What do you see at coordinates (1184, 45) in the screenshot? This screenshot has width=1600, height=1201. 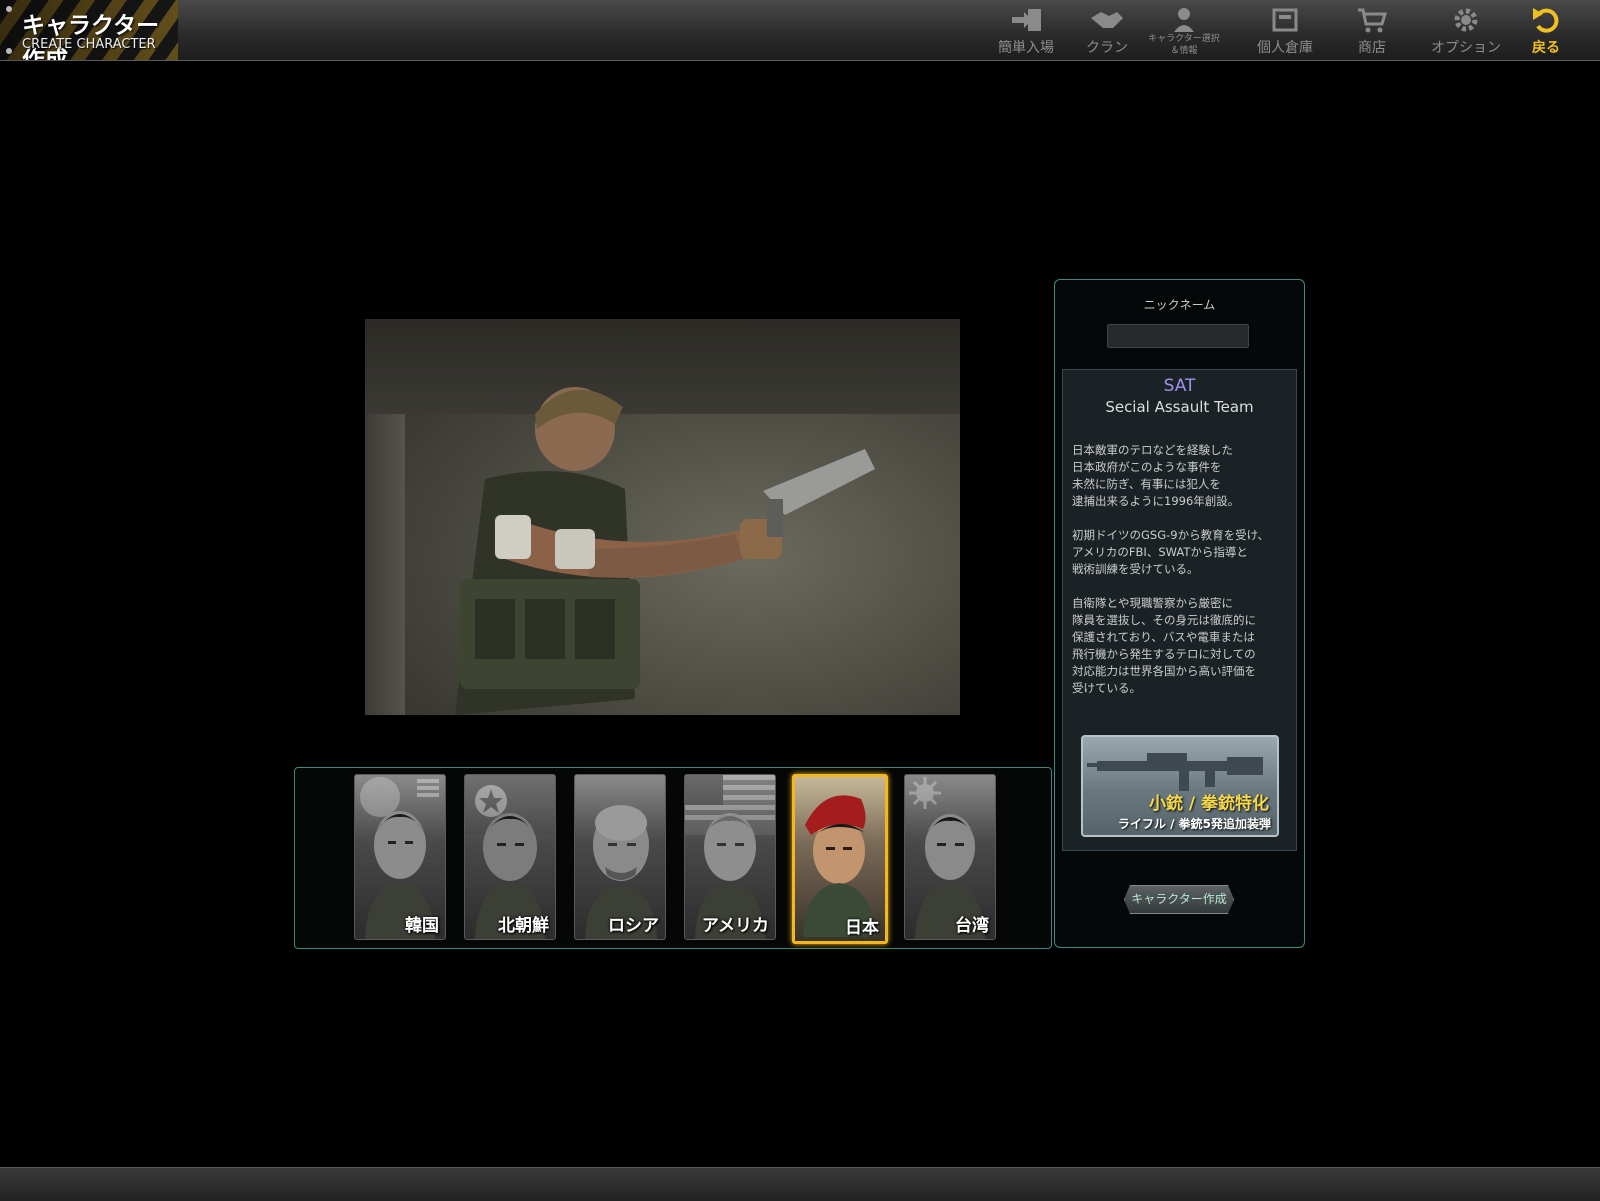 I see `nav-label: キャラクター選択 ＆情報` at bounding box center [1184, 45].